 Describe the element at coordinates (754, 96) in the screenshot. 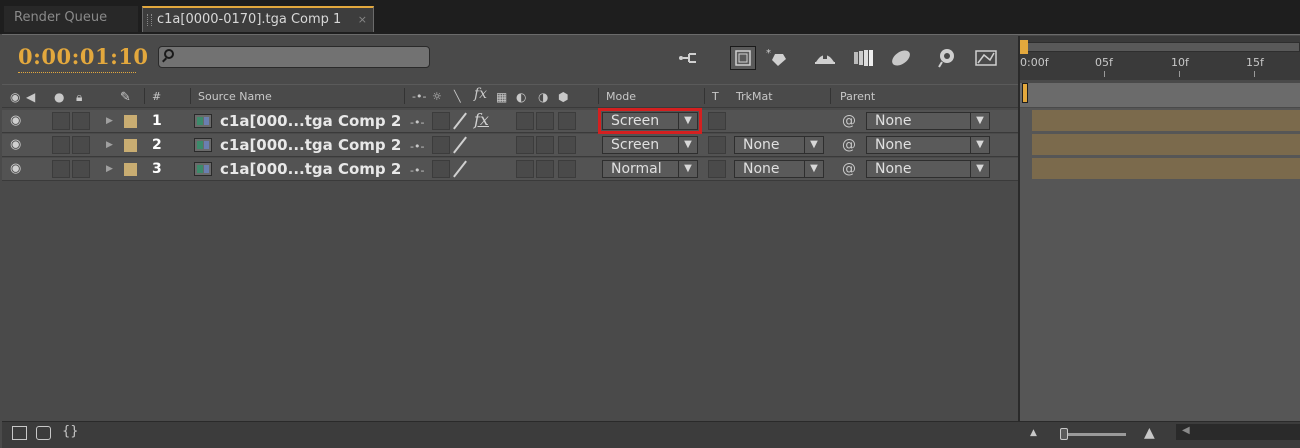

I see `column-header-trkmat: TrkMat` at that location.